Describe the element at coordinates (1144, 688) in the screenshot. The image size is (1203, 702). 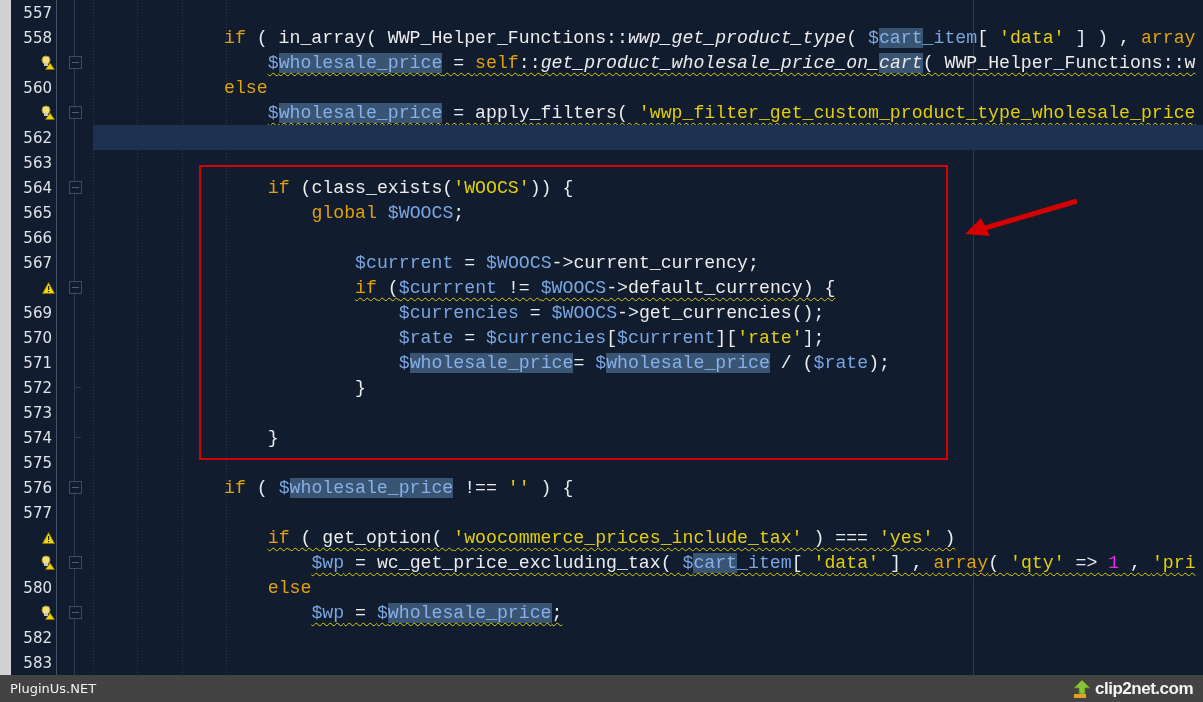
I see `logo: clip2net.com` at that location.